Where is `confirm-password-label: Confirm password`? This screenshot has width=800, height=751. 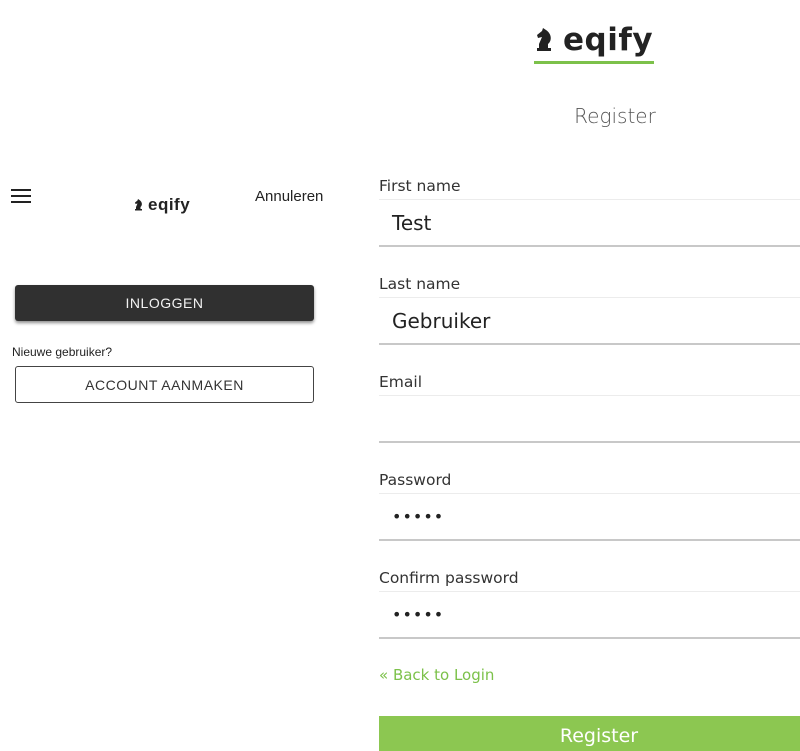 confirm-password-label: Confirm password is located at coordinates (449, 578).